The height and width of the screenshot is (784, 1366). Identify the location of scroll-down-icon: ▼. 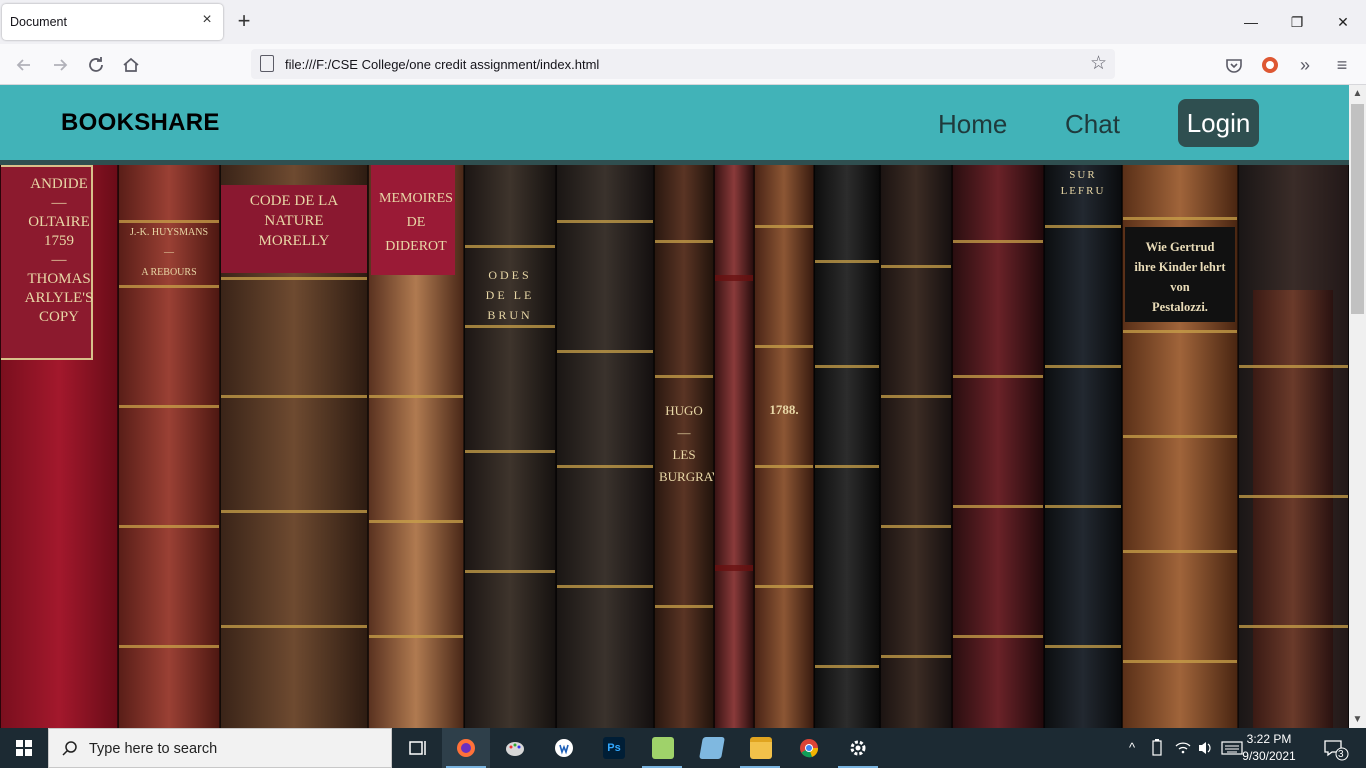
(1357, 719).